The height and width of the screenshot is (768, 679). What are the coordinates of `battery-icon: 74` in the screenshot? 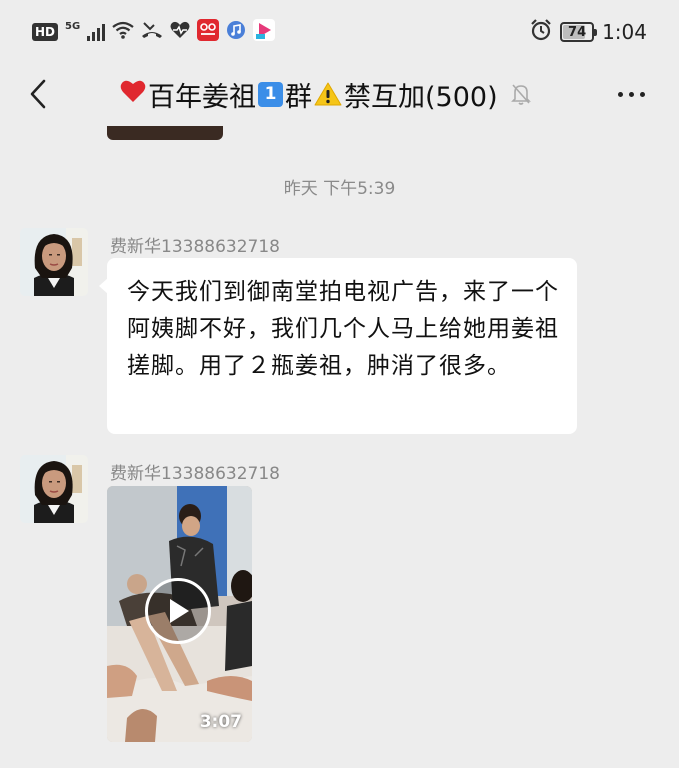 It's located at (579, 32).